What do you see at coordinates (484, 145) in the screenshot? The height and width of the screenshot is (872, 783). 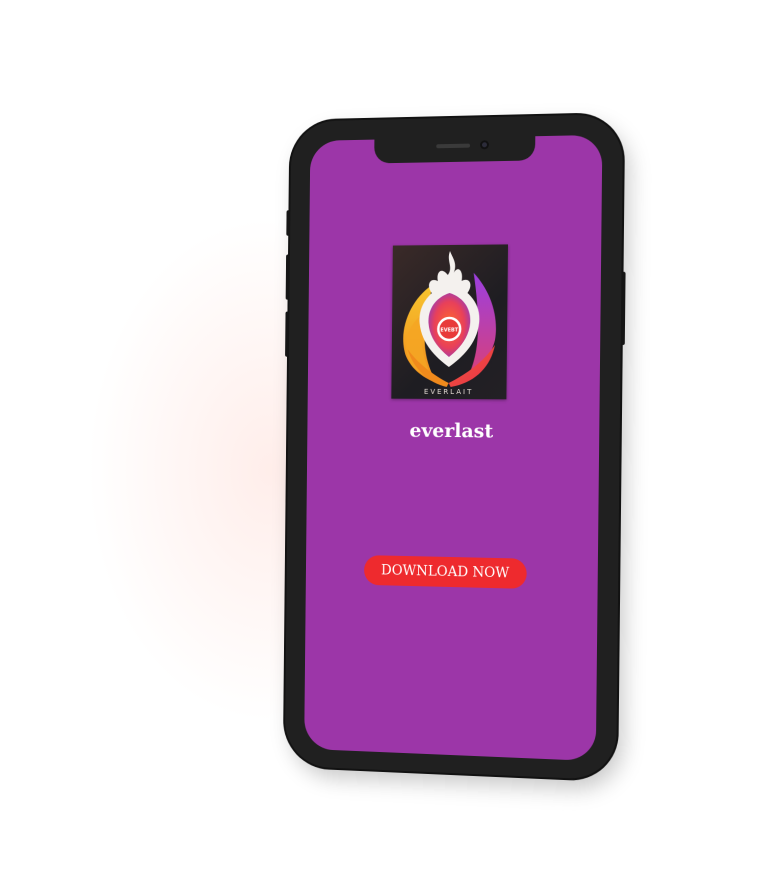 I see `front-camera-icon` at bounding box center [484, 145].